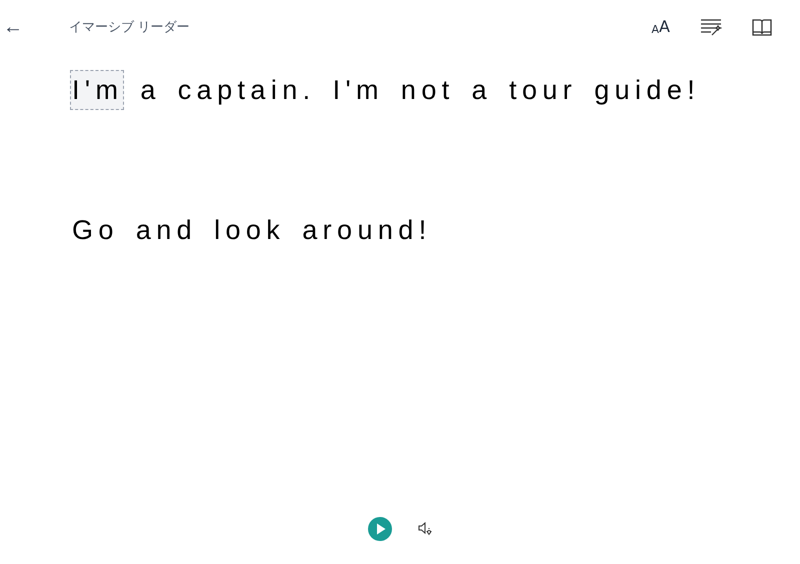 This screenshot has height=564, width=800. Describe the element at coordinates (425, 529) in the screenshot. I see `voice-settings-icon` at that location.